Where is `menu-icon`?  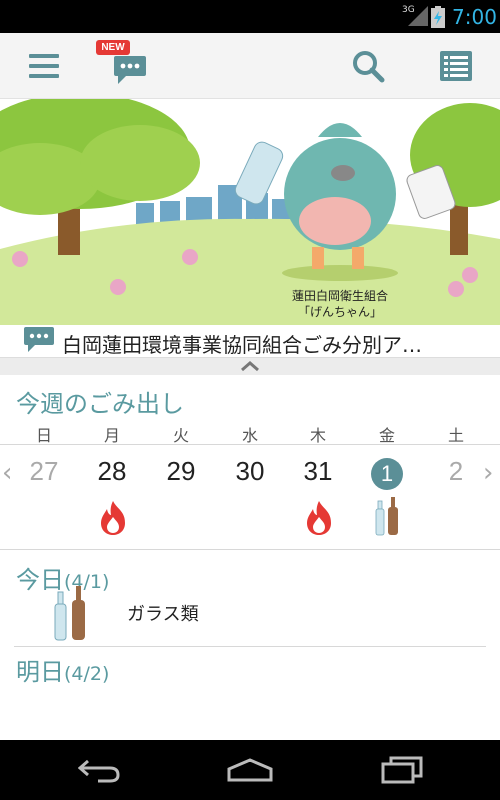 menu-icon is located at coordinates (44, 66).